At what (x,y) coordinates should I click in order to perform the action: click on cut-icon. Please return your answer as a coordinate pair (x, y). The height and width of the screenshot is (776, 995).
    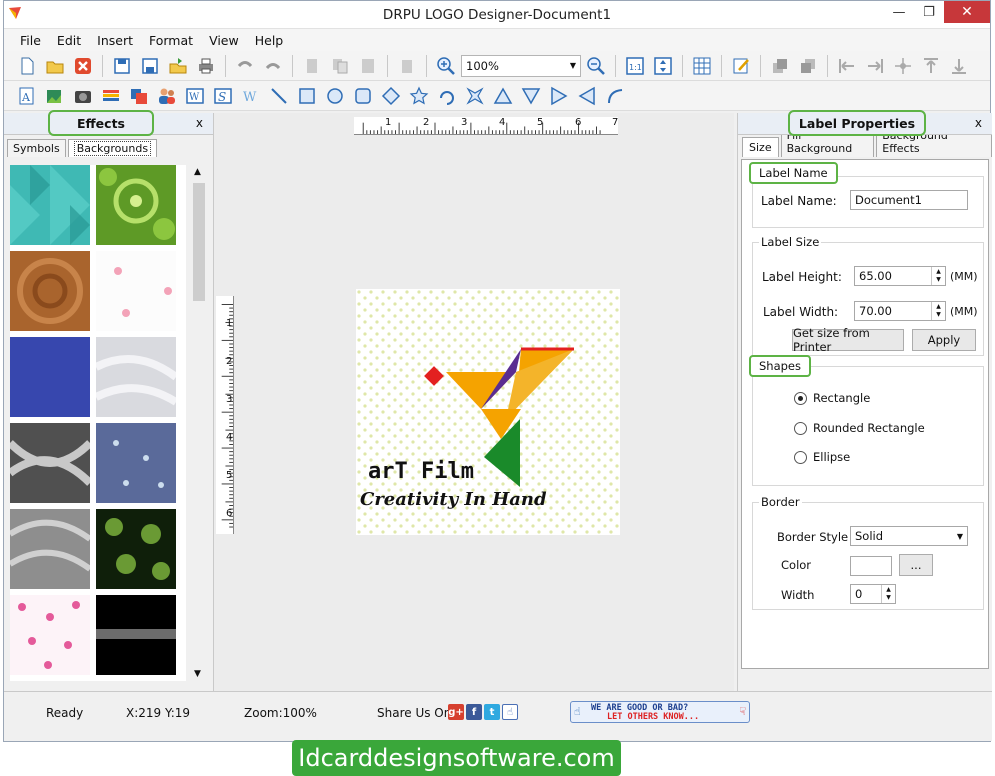
    Looking at the image, I should click on (312, 66).